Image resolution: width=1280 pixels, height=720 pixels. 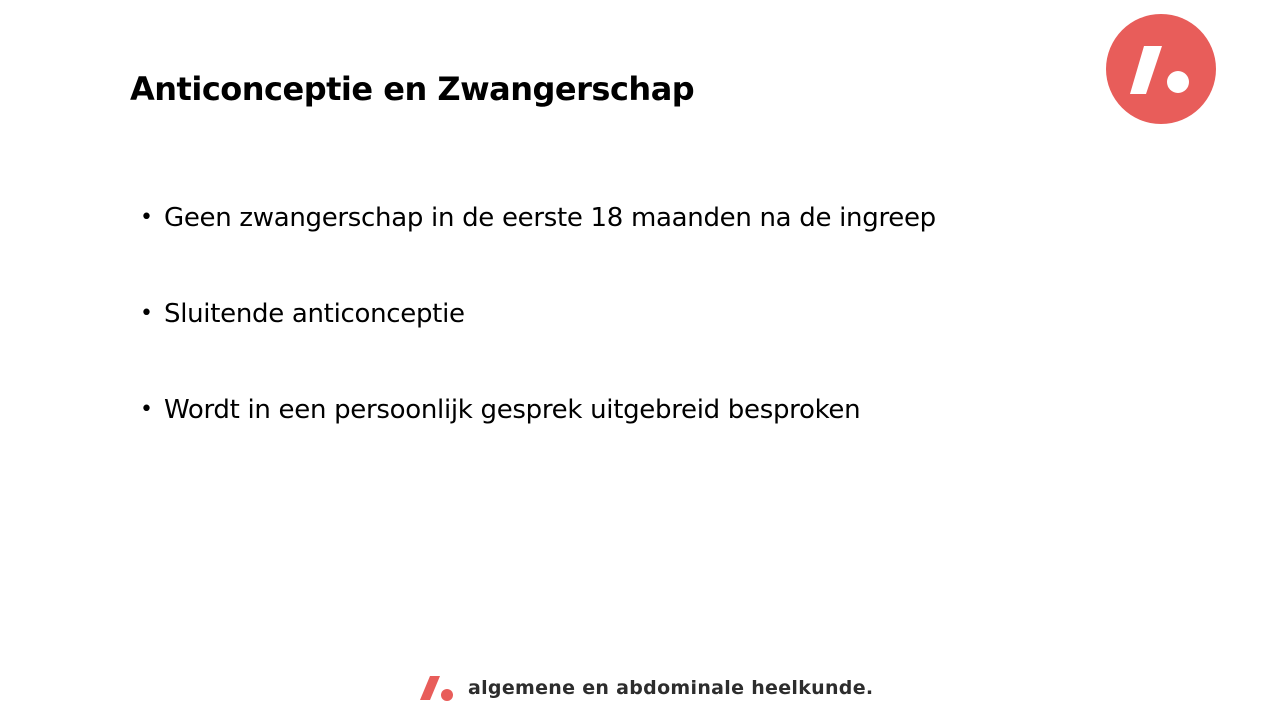 What do you see at coordinates (671, 688) in the screenshot?
I see `footer-brand-text: algemene en abdominale heelkunde.` at bounding box center [671, 688].